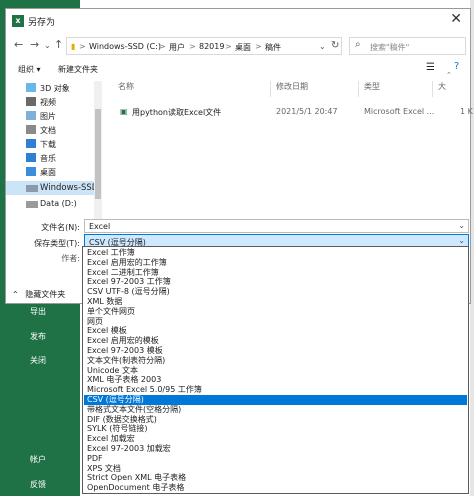  What do you see at coordinates (53, 158) in the screenshot?
I see `nav-music: 音乐` at bounding box center [53, 158].